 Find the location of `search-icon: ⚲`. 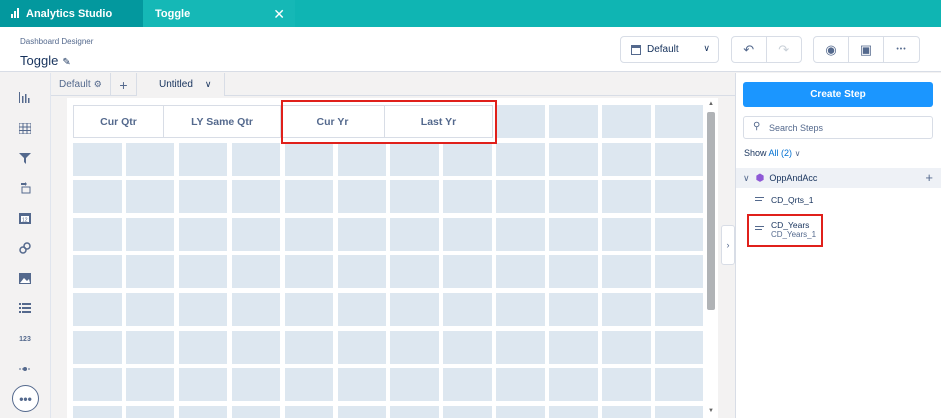

search-icon: ⚲ is located at coordinates (757, 126).